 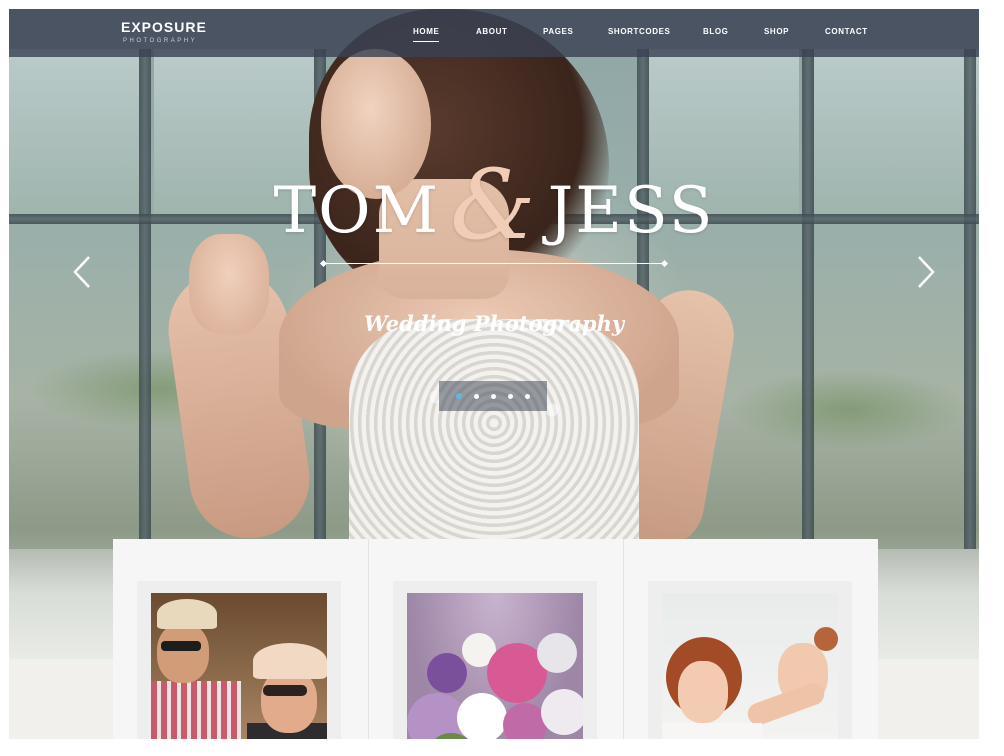 What do you see at coordinates (776, 31) in the screenshot?
I see `nav-shop: SHOP` at bounding box center [776, 31].